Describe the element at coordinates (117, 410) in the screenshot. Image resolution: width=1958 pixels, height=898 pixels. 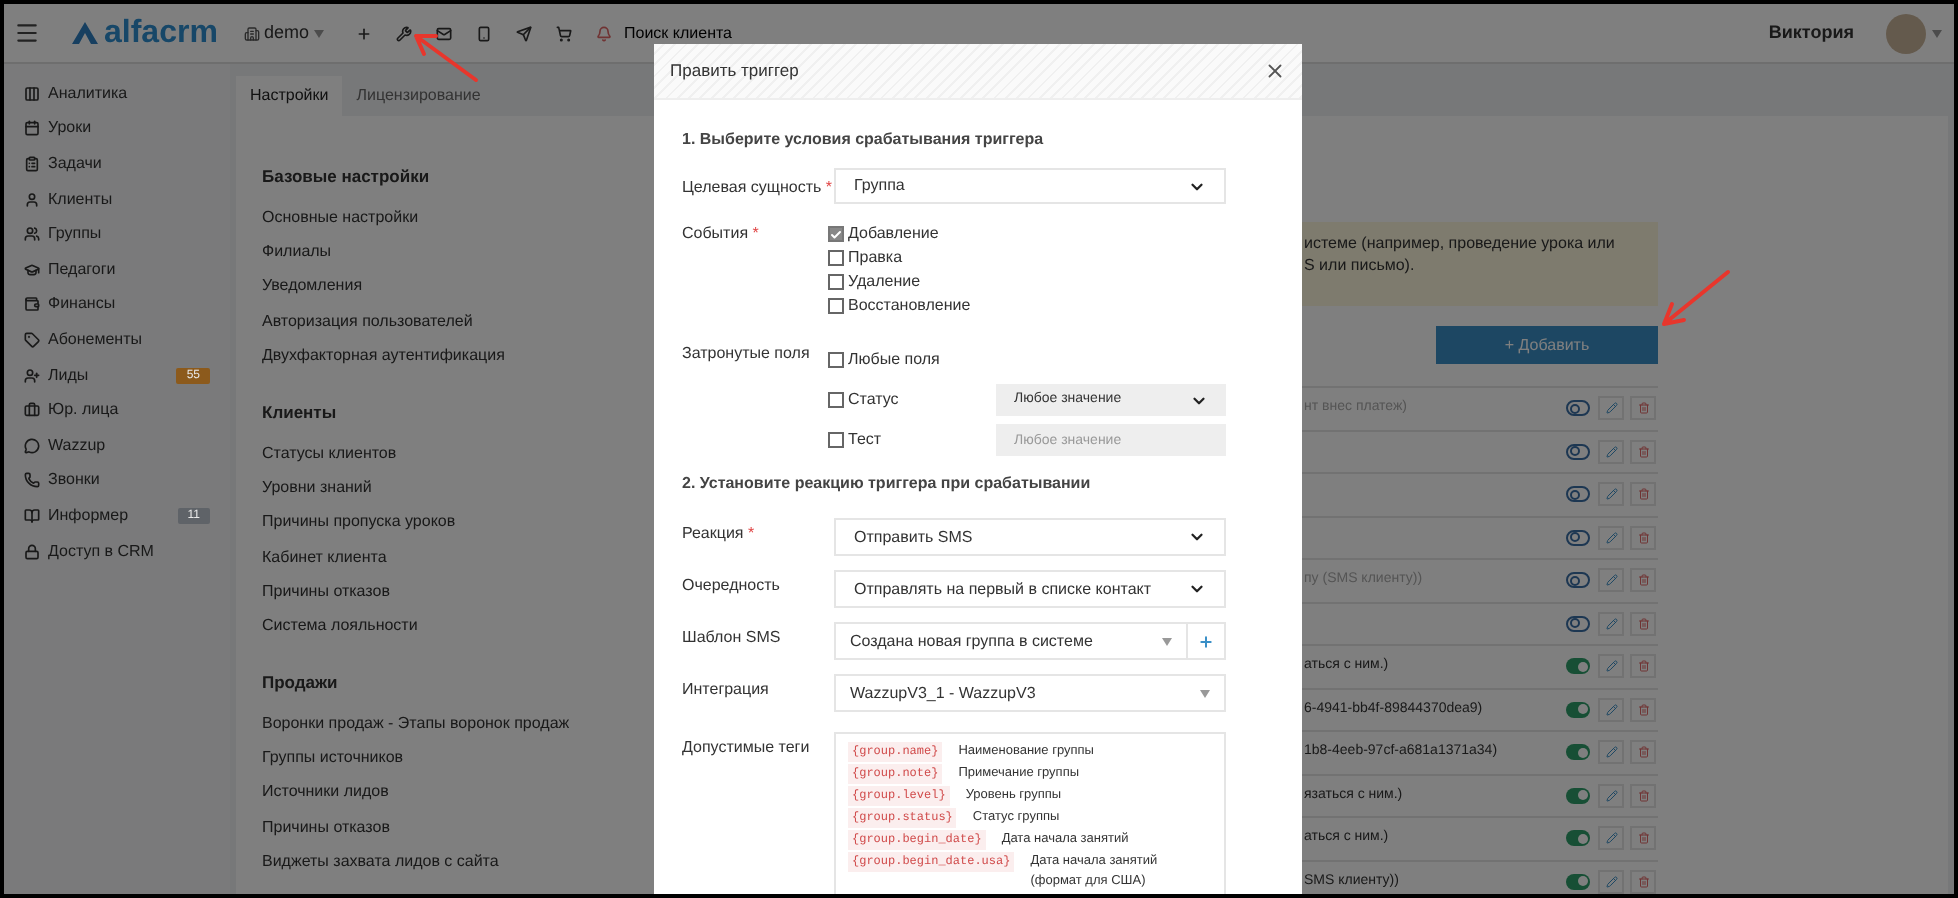
I see `sidebar-item: Юр. лица` at that location.